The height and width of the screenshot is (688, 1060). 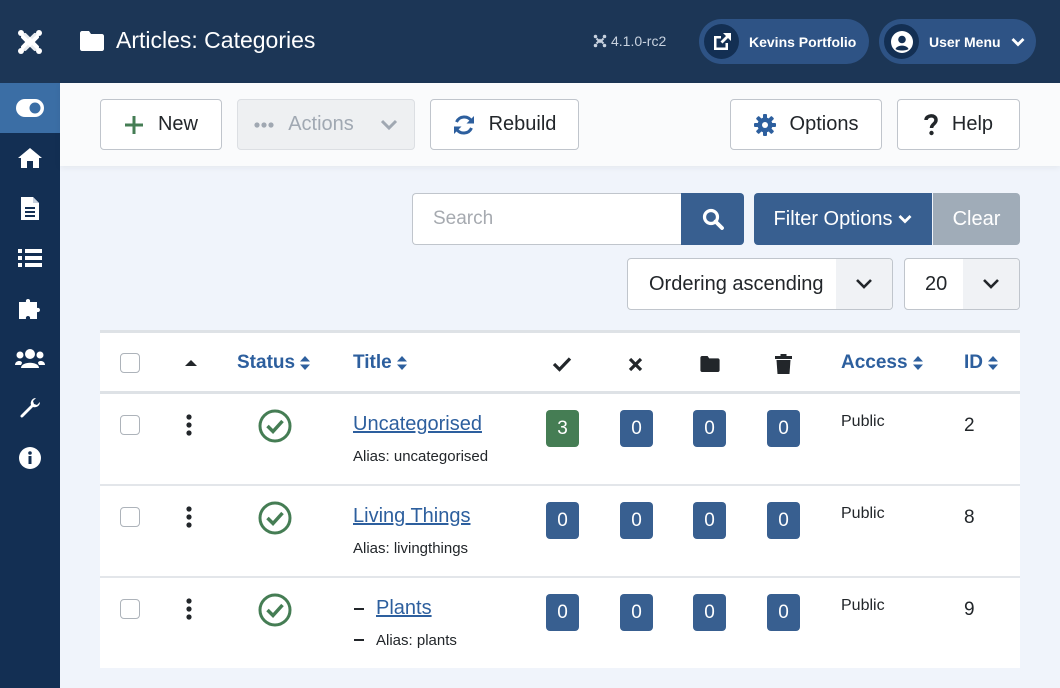 I want to click on new-button: New, so click(x=161, y=124).